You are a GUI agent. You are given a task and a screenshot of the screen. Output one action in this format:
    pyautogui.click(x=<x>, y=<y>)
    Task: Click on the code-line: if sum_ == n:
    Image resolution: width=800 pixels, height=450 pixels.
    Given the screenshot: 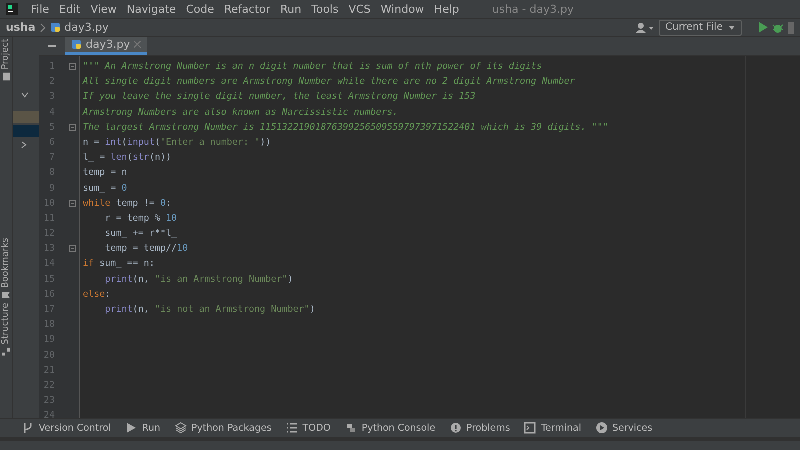 What is the action you would take?
    pyautogui.click(x=119, y=264)
    